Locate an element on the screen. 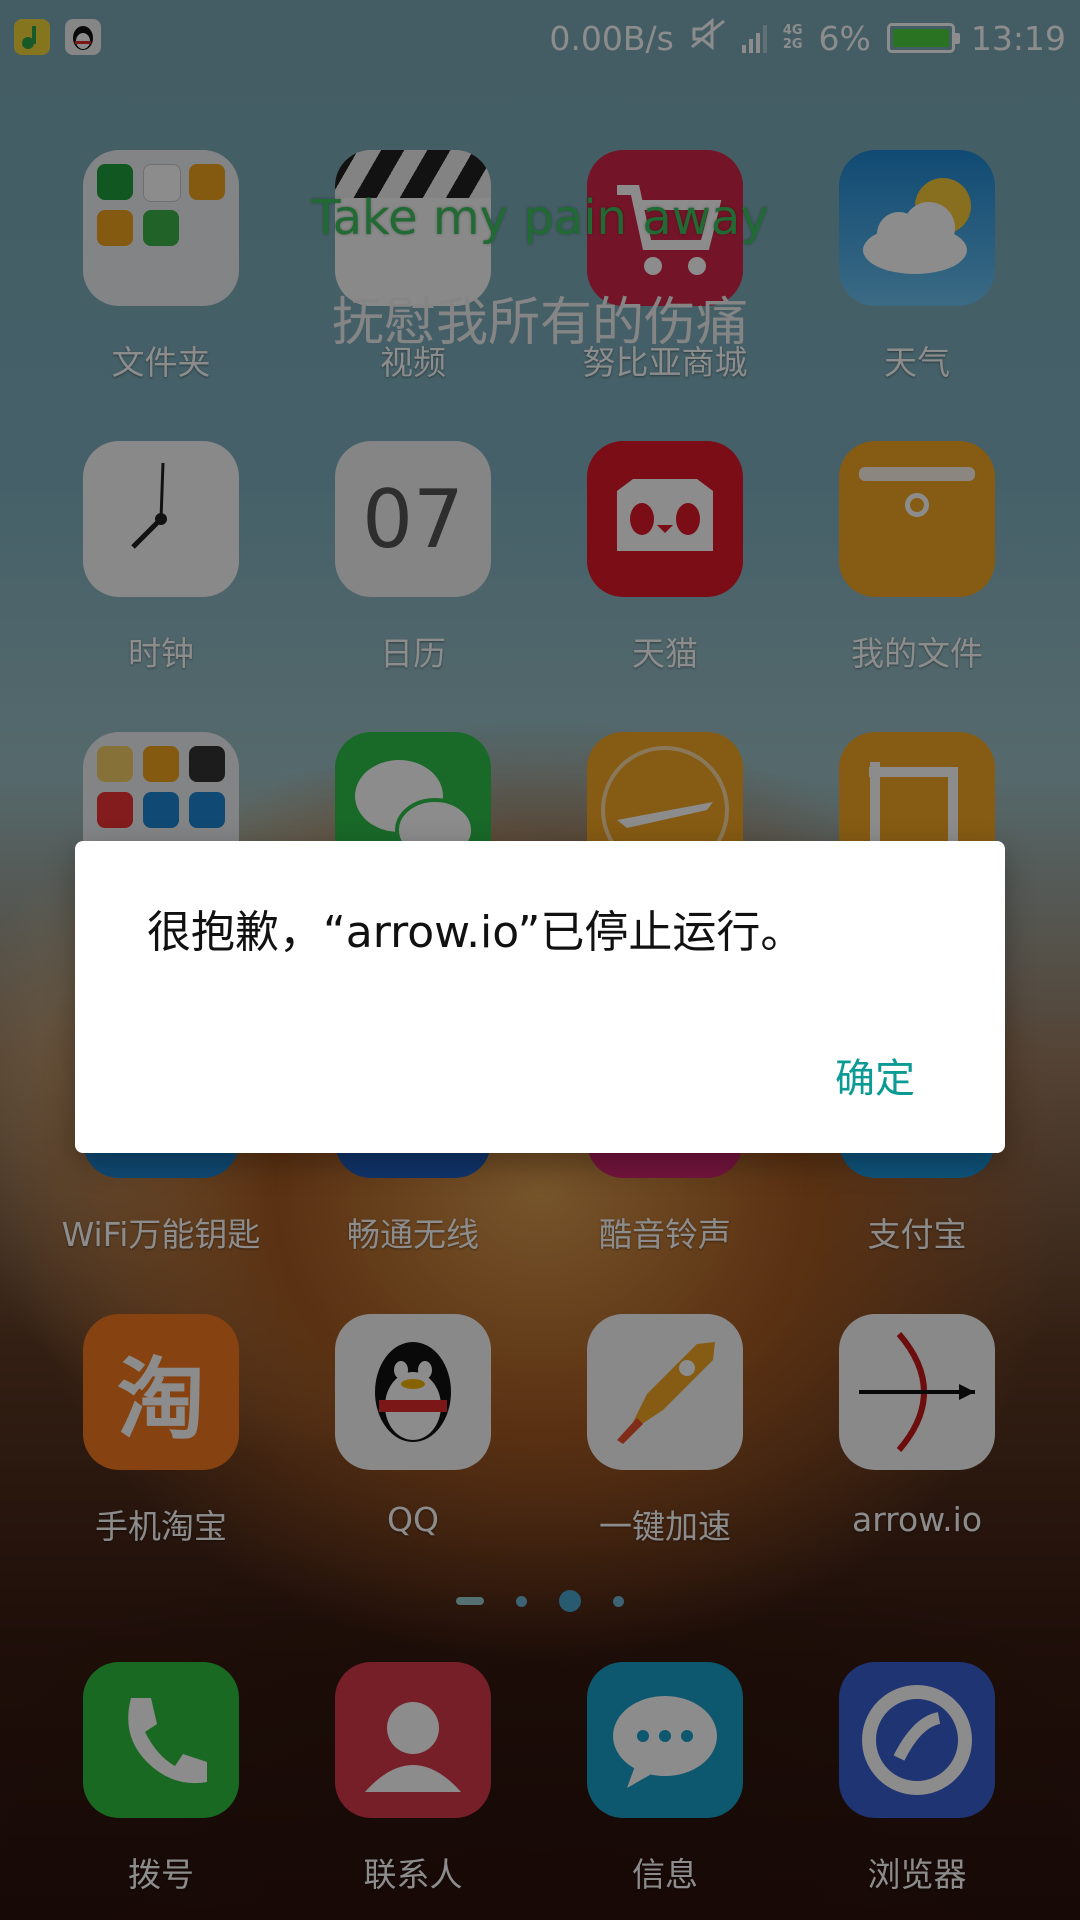  app-crash-dialog: 很抱歉，“arrow.io”已停止运行。 确定 is located at coordinates (540, 997).